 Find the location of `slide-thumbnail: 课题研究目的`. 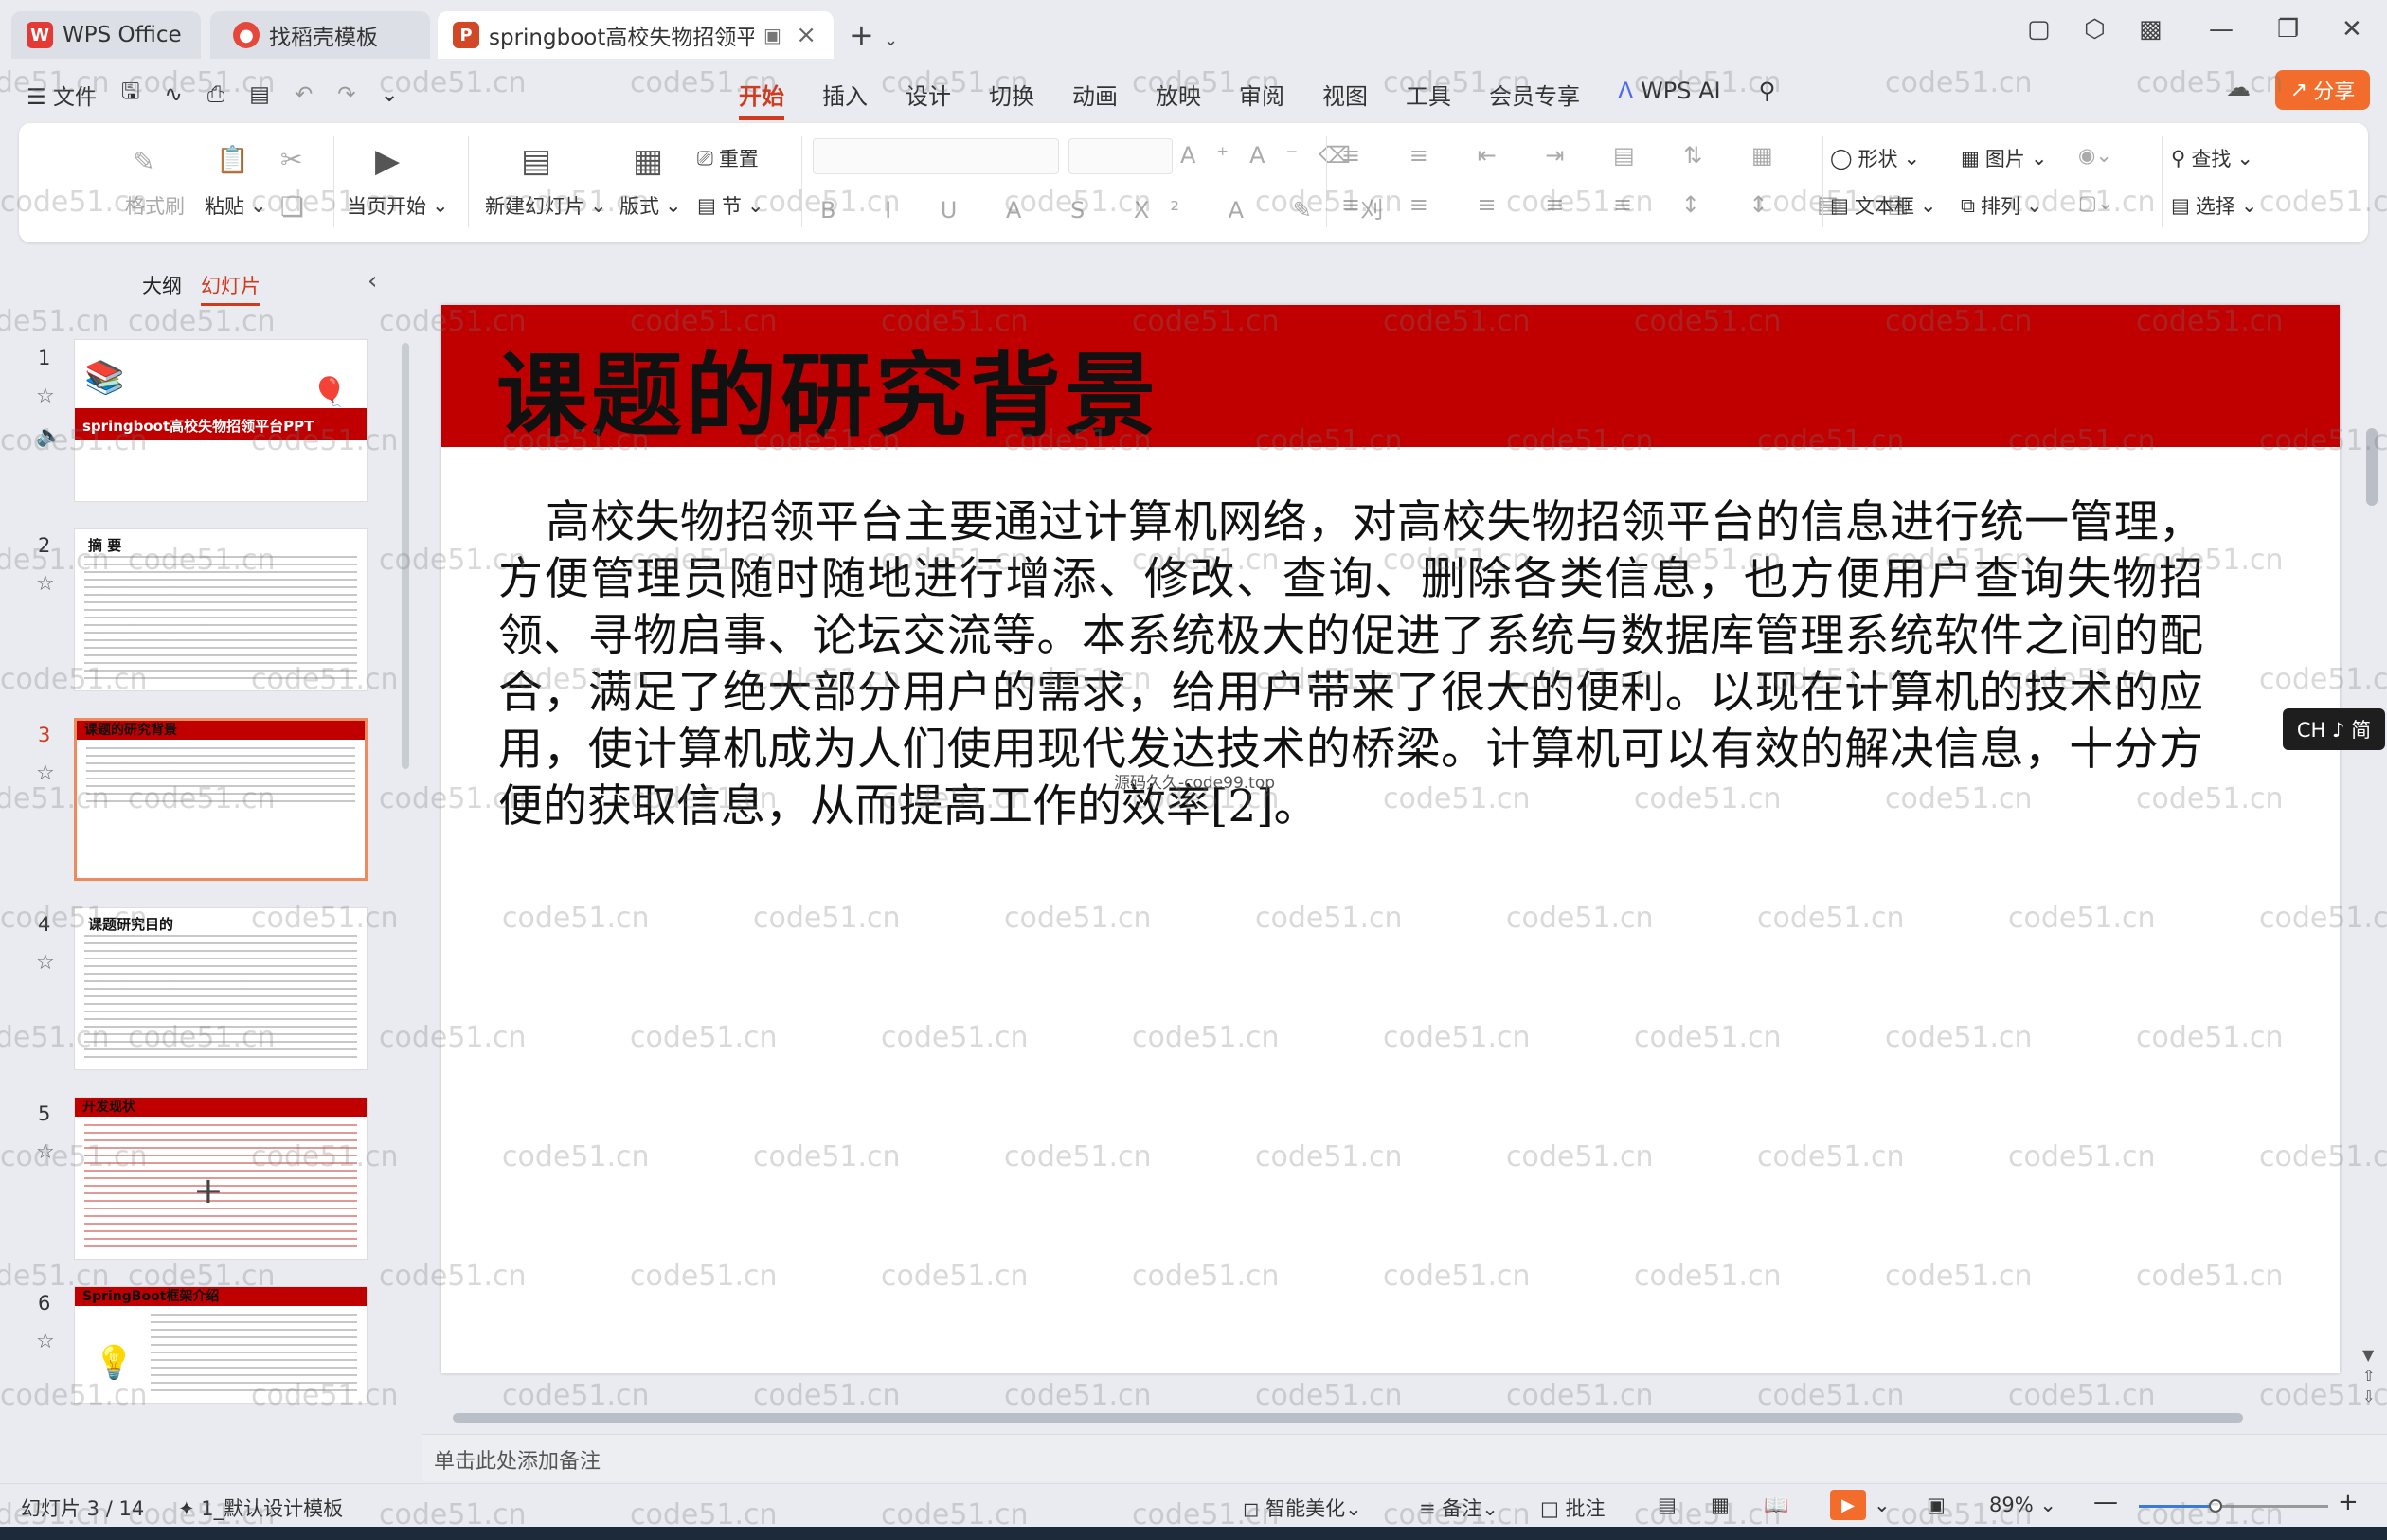

slide-thumbnail: 课题研究目的 is located at coordinates (221, 988).